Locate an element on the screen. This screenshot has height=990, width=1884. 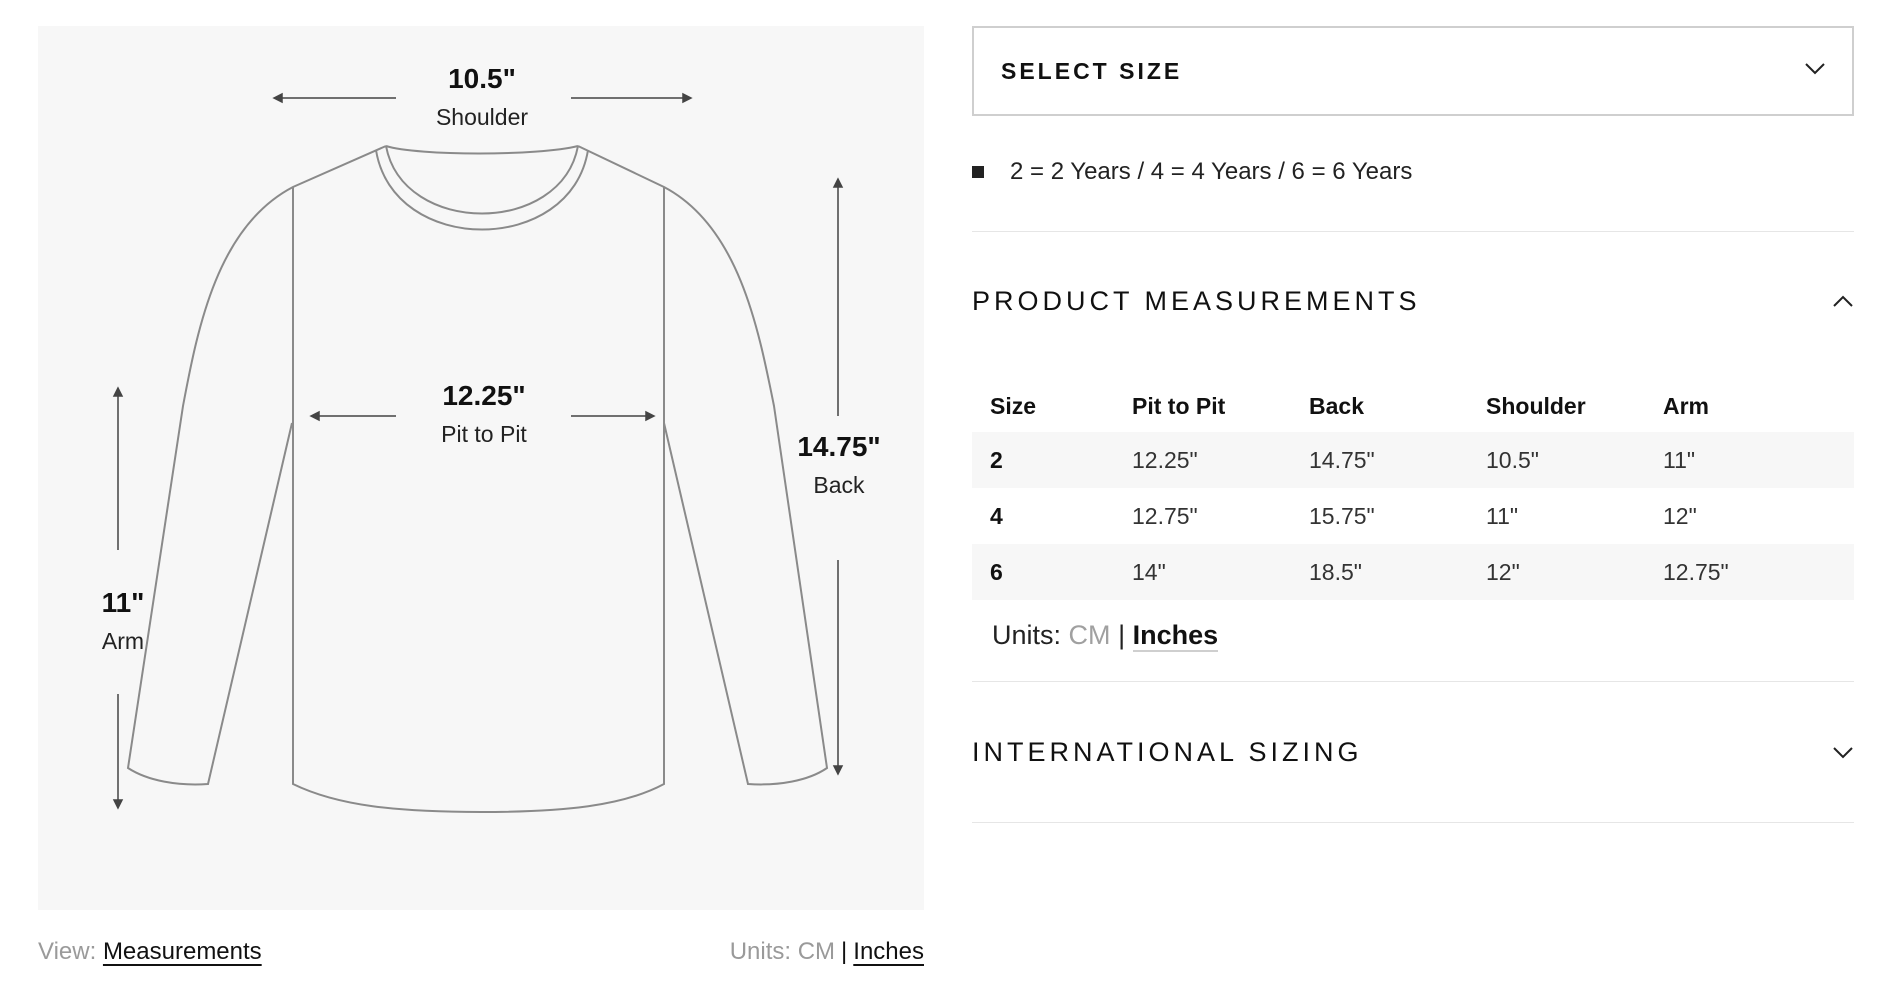
chevron-up-icon is located at coordinates (1843, 301).